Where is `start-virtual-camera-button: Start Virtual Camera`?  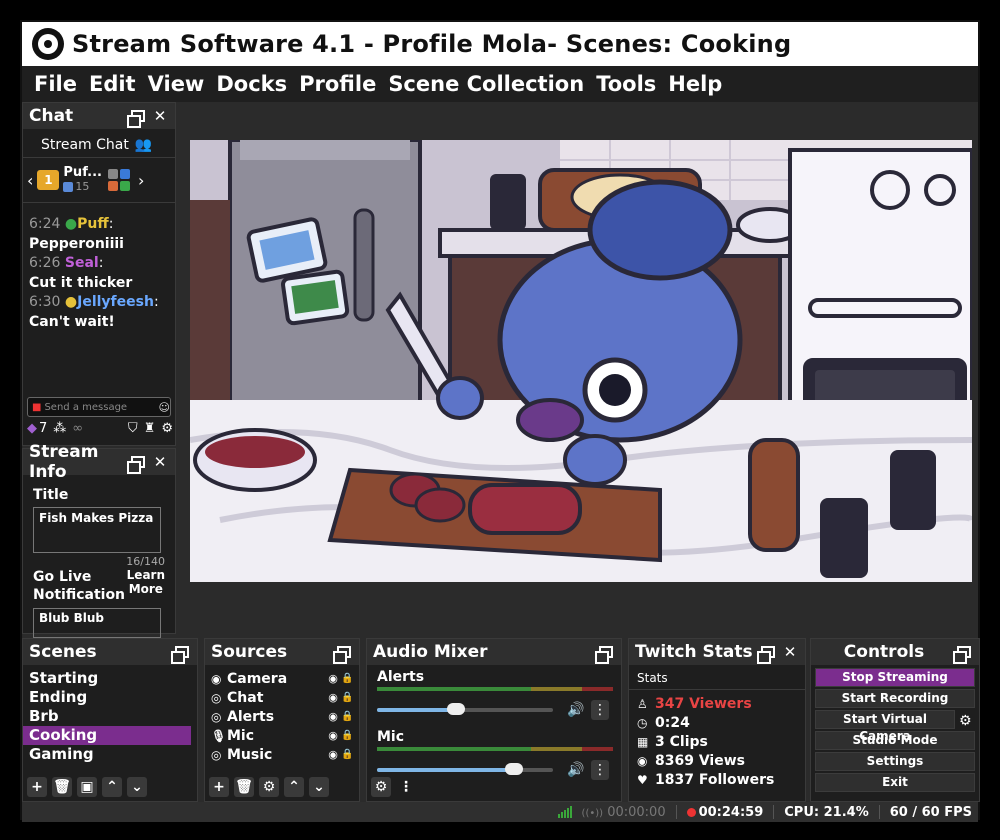
start-virtual-camera-button: Start Virtual Camera is located at coordinates (885, 726).